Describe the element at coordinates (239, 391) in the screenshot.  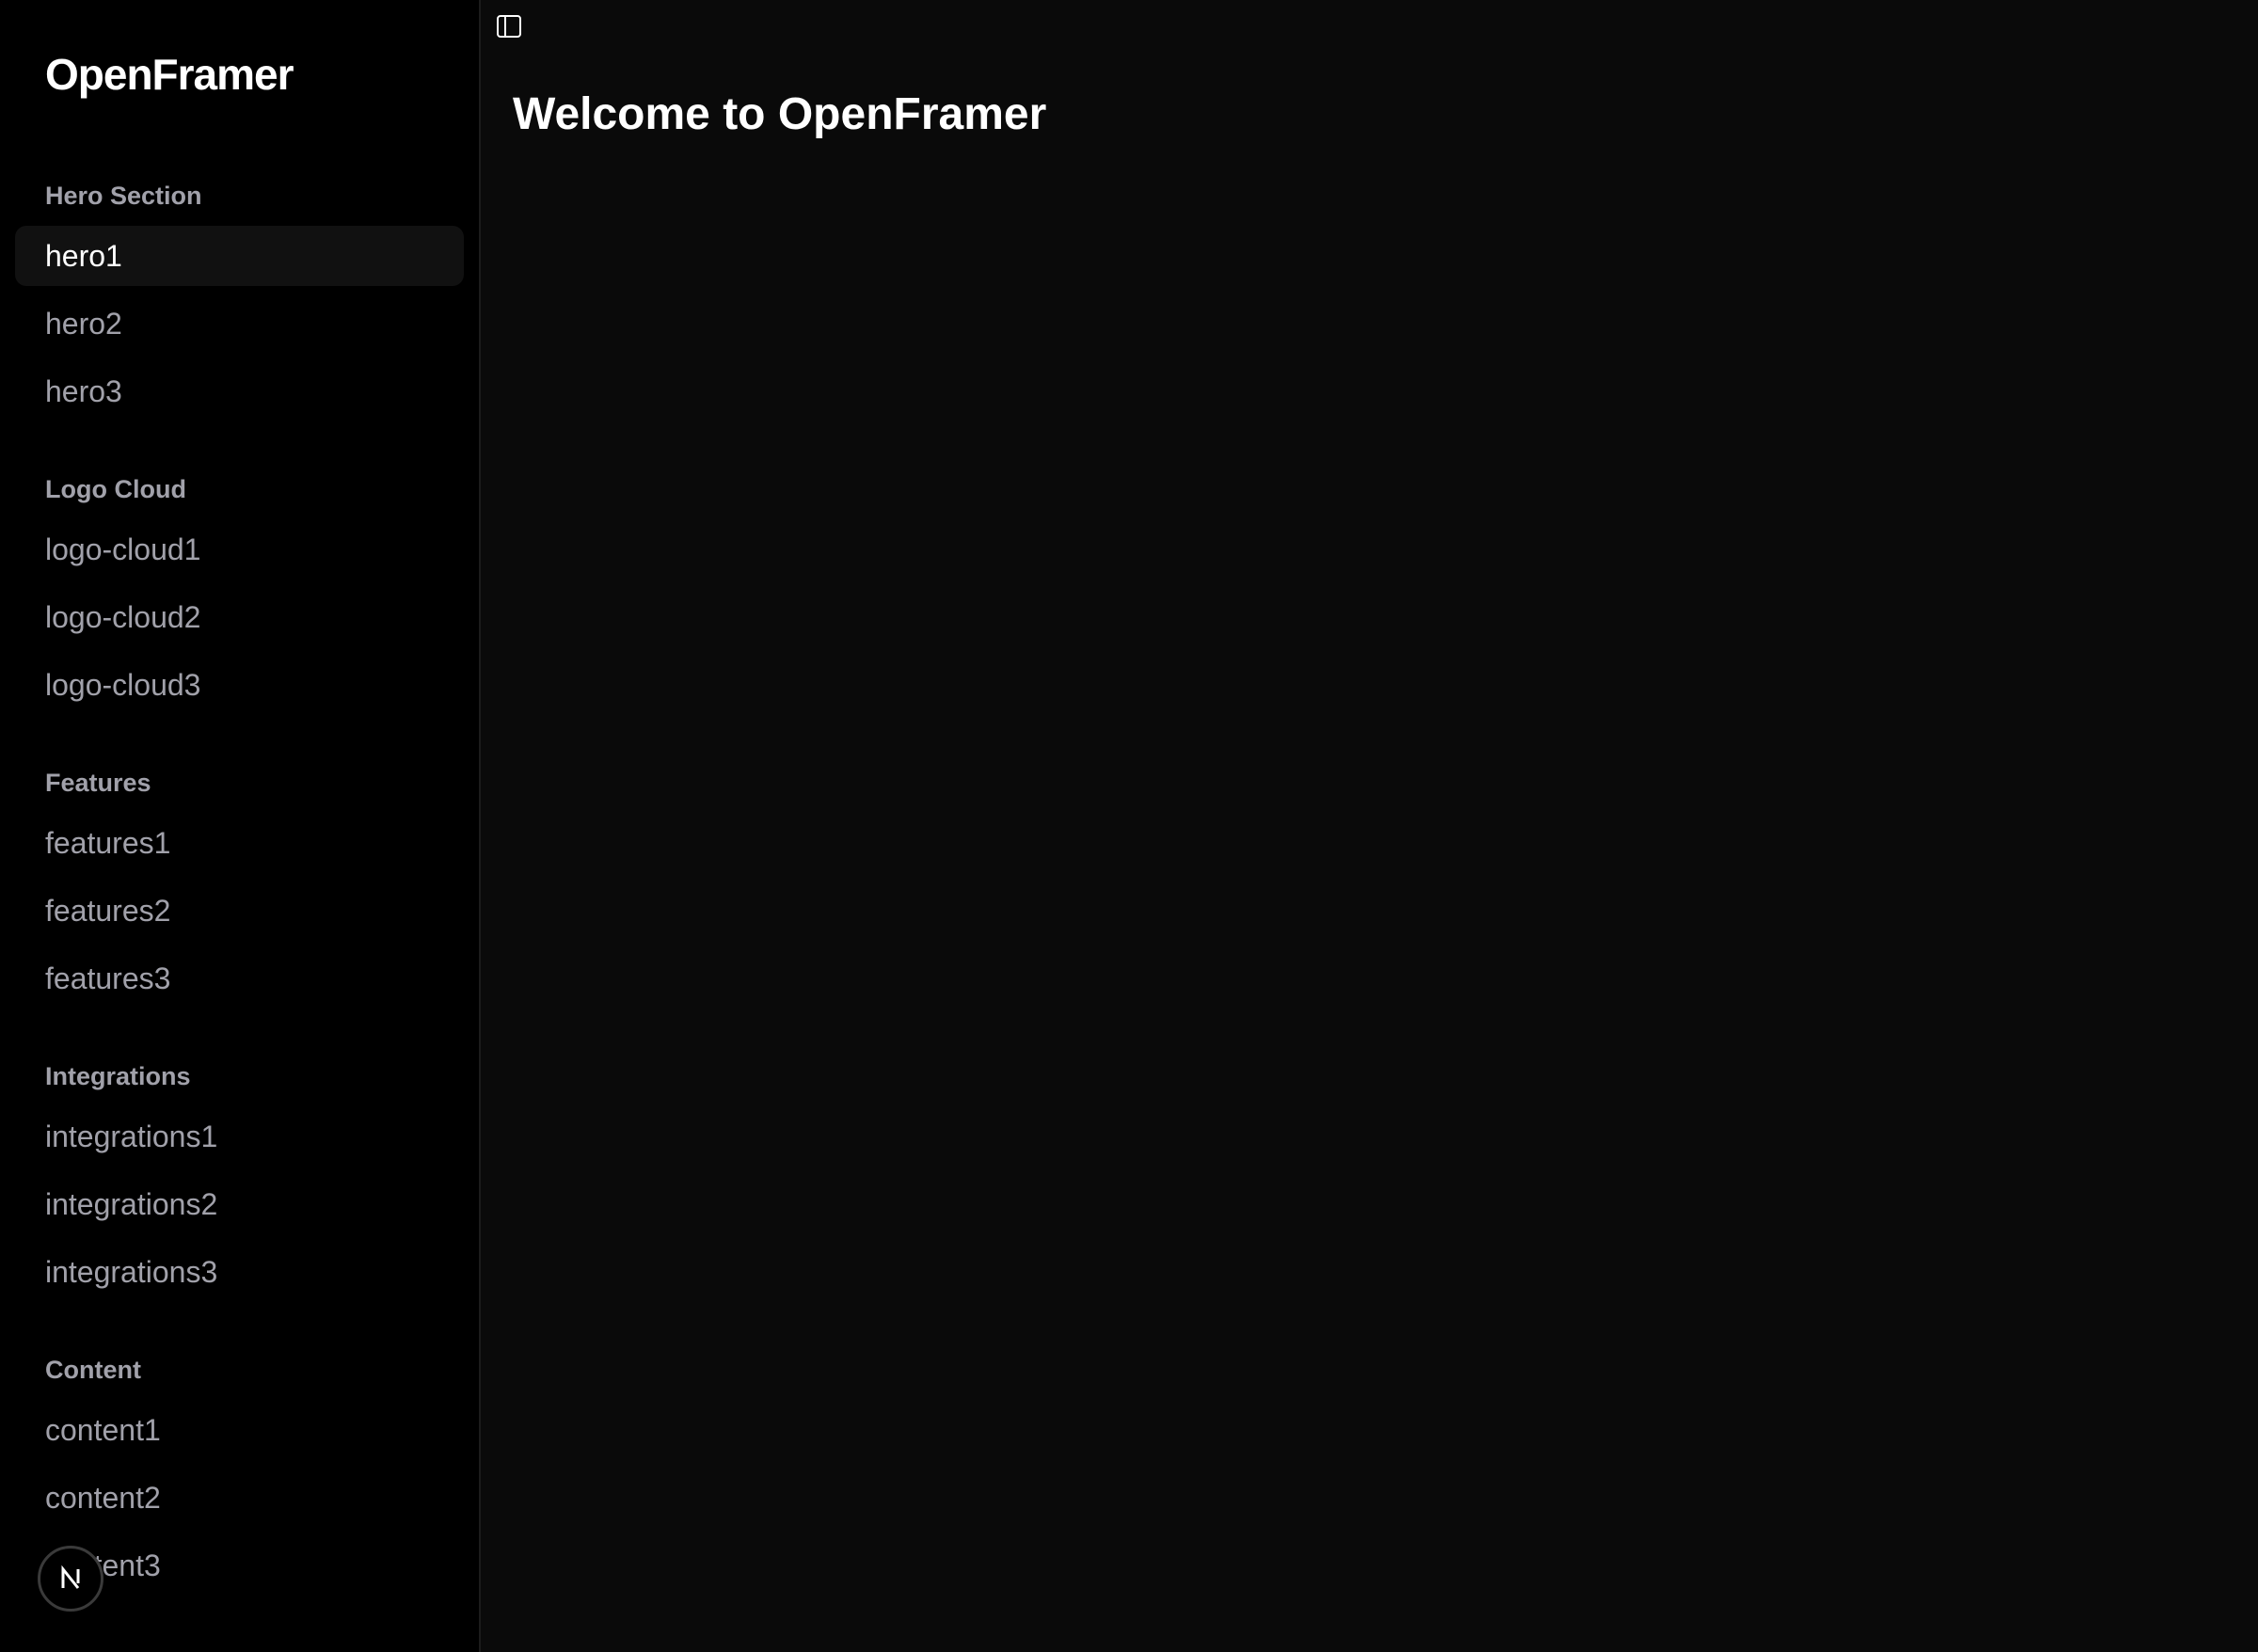
I see `sidebar-item-hero3: hero3` at that location.